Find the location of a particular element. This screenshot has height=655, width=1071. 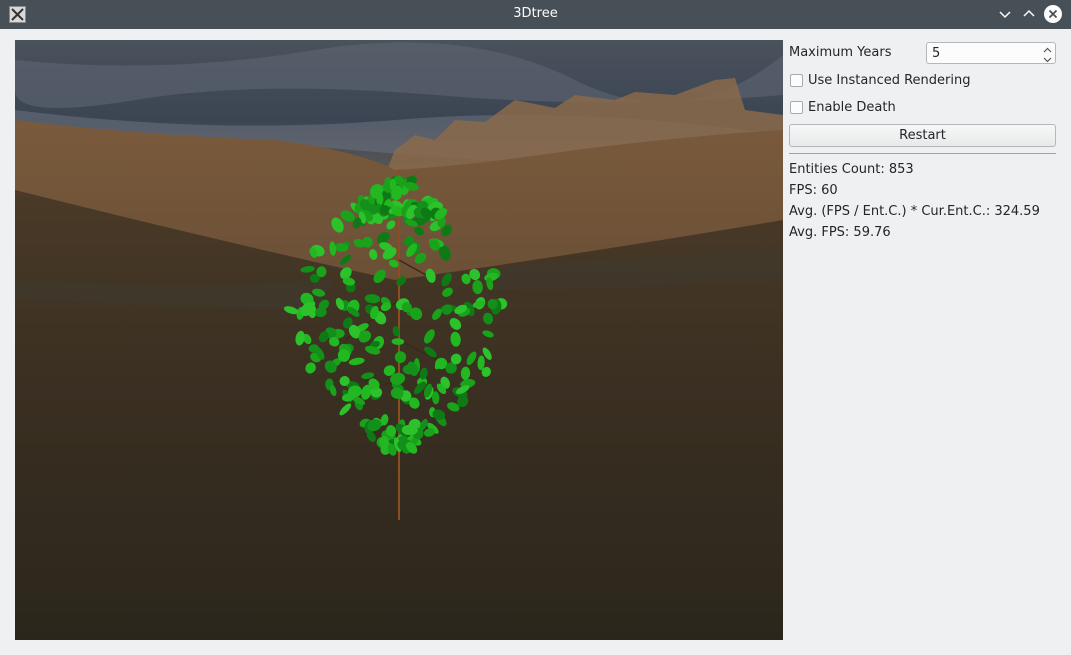

spin-down-icon is located at coordinates (1047, 58).